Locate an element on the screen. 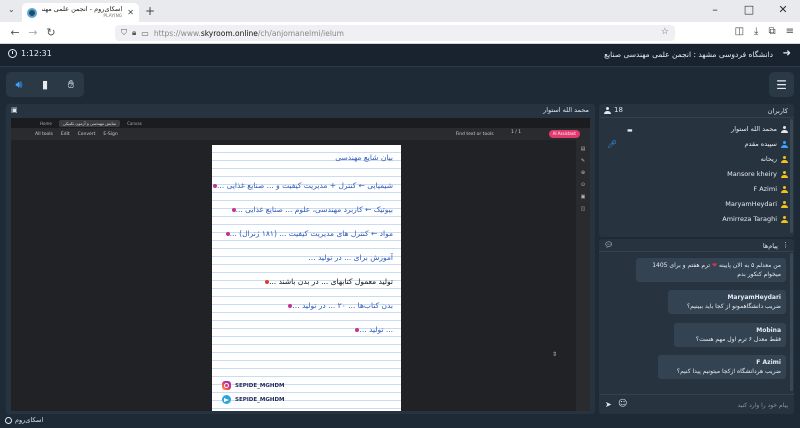 Image resolution: width=800 pixels, height=428 pixels. chat-message: Mobina فقط معدل ۶ ترم اول مهم هست؟ is located at coordinates (730, 335).